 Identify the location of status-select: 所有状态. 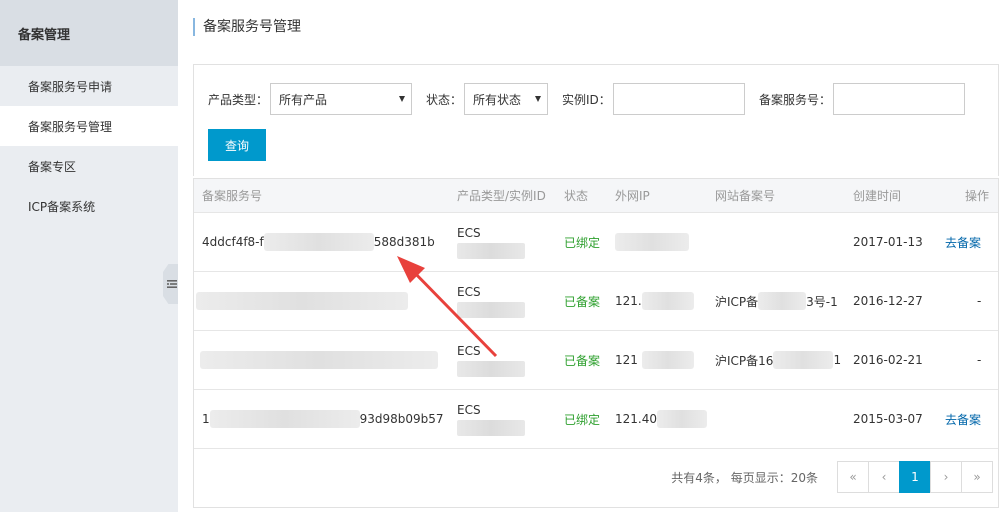
(506, 99).